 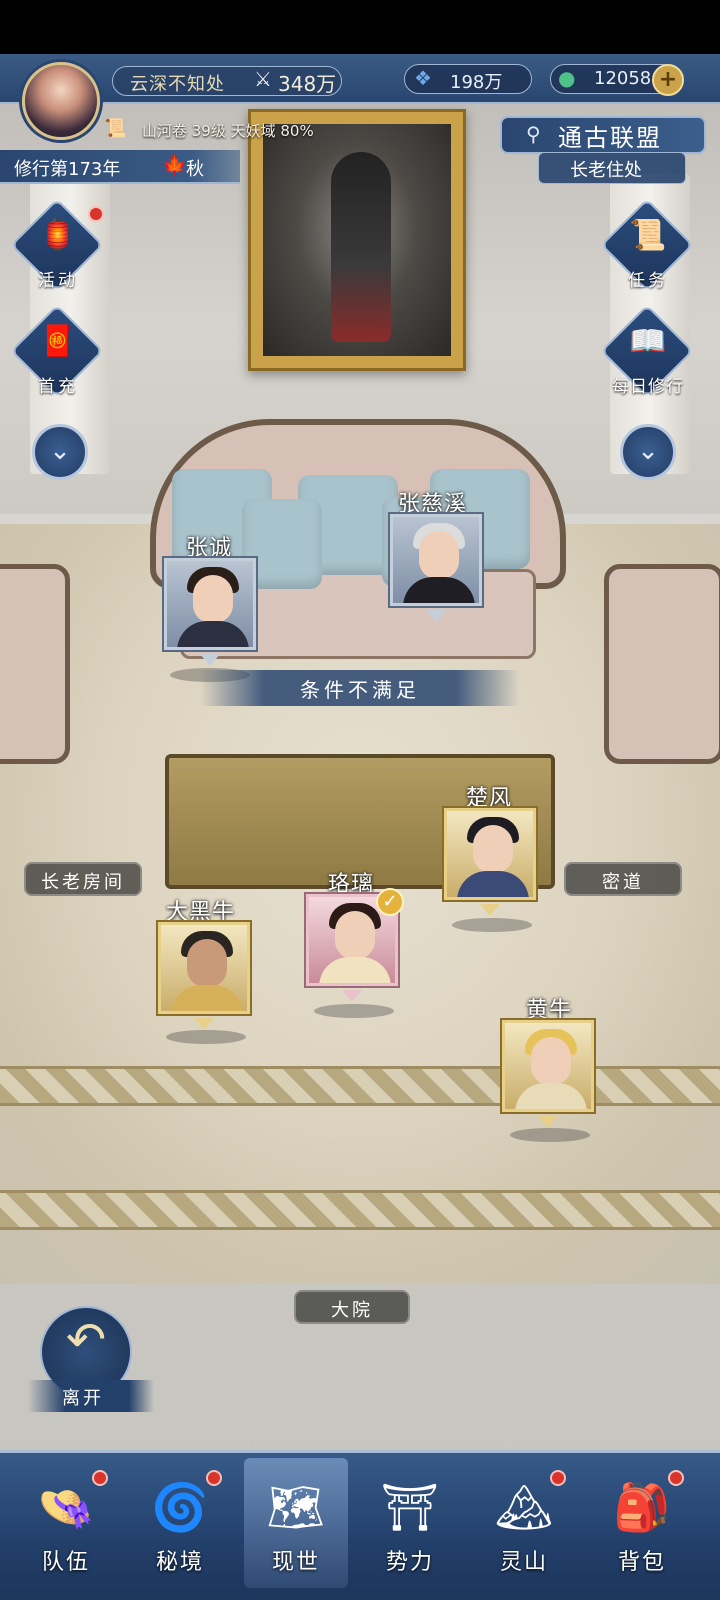 I want to click on nav-world: 🗺 现世, so click(x=296, y=1523).